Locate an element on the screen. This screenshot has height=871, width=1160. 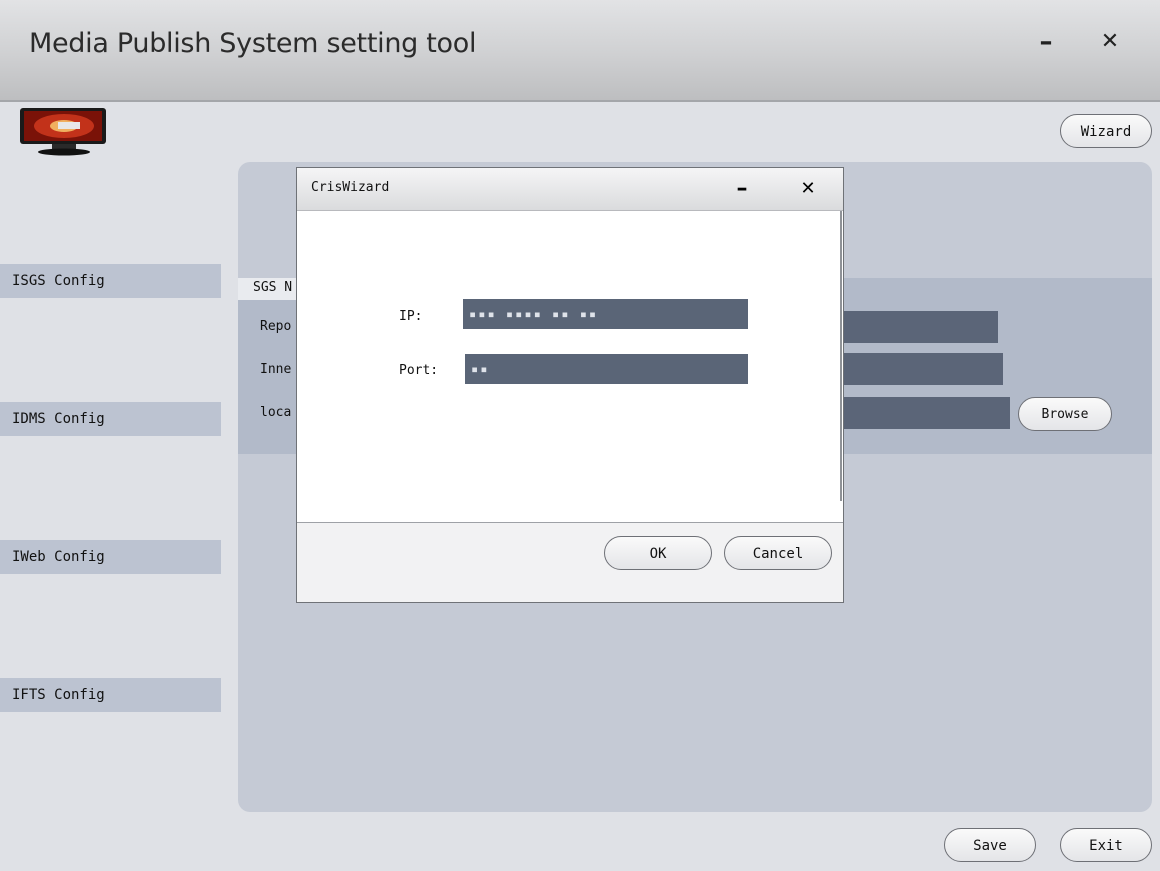
sidebar-item-isgs-config: ISGS Config is located at coordinates (110, 281).